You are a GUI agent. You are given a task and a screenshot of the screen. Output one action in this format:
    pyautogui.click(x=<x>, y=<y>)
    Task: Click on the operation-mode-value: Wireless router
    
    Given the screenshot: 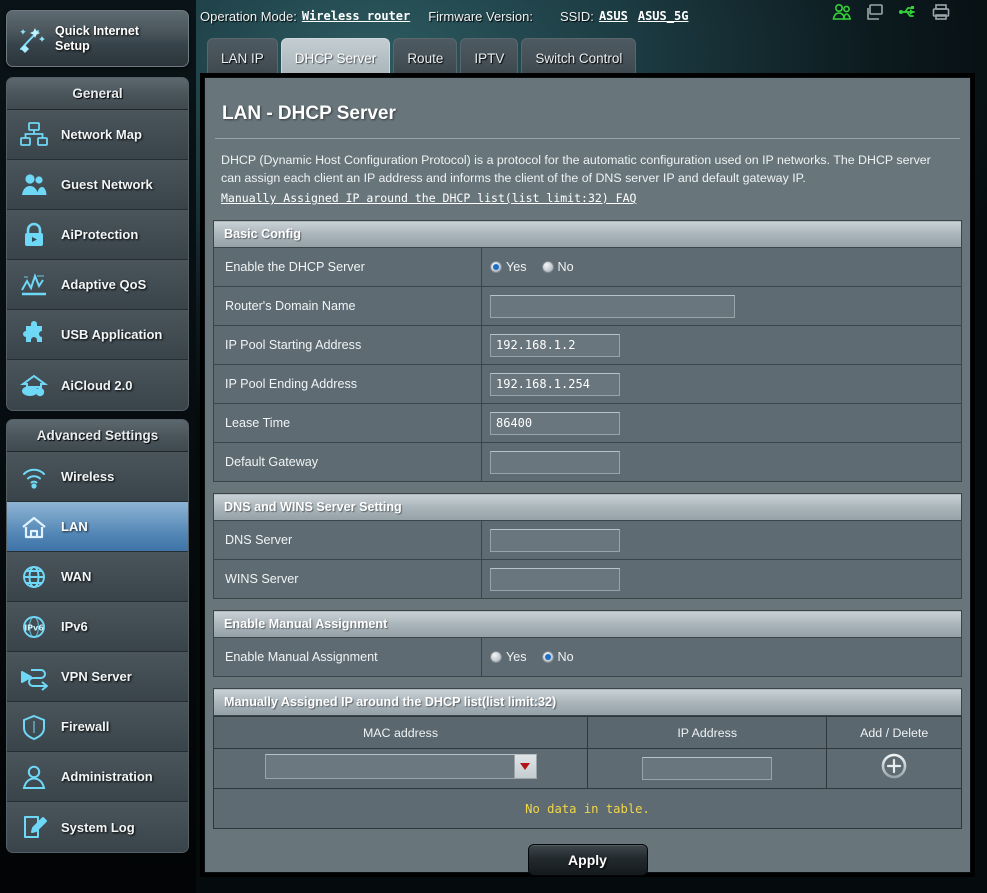 What is the action you would take?
    pyautogui.click(x=356, y=16)
    